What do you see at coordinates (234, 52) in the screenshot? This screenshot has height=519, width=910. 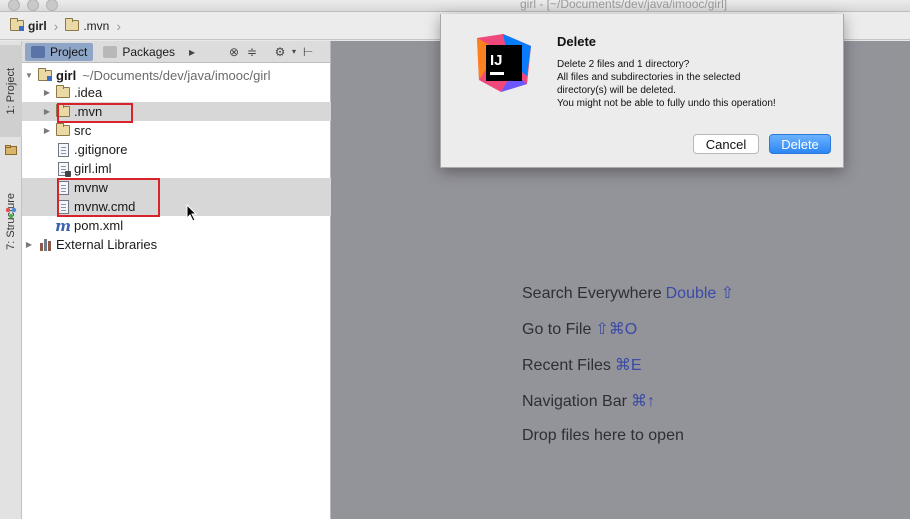 I see `scroll-from-source-icon: ⊗` at bounding box center [234, 52].